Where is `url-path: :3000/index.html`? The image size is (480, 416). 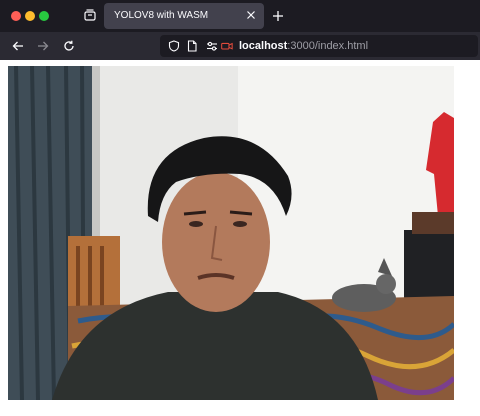
url-path: :3000/index.html is located at coordinates (328, 46).